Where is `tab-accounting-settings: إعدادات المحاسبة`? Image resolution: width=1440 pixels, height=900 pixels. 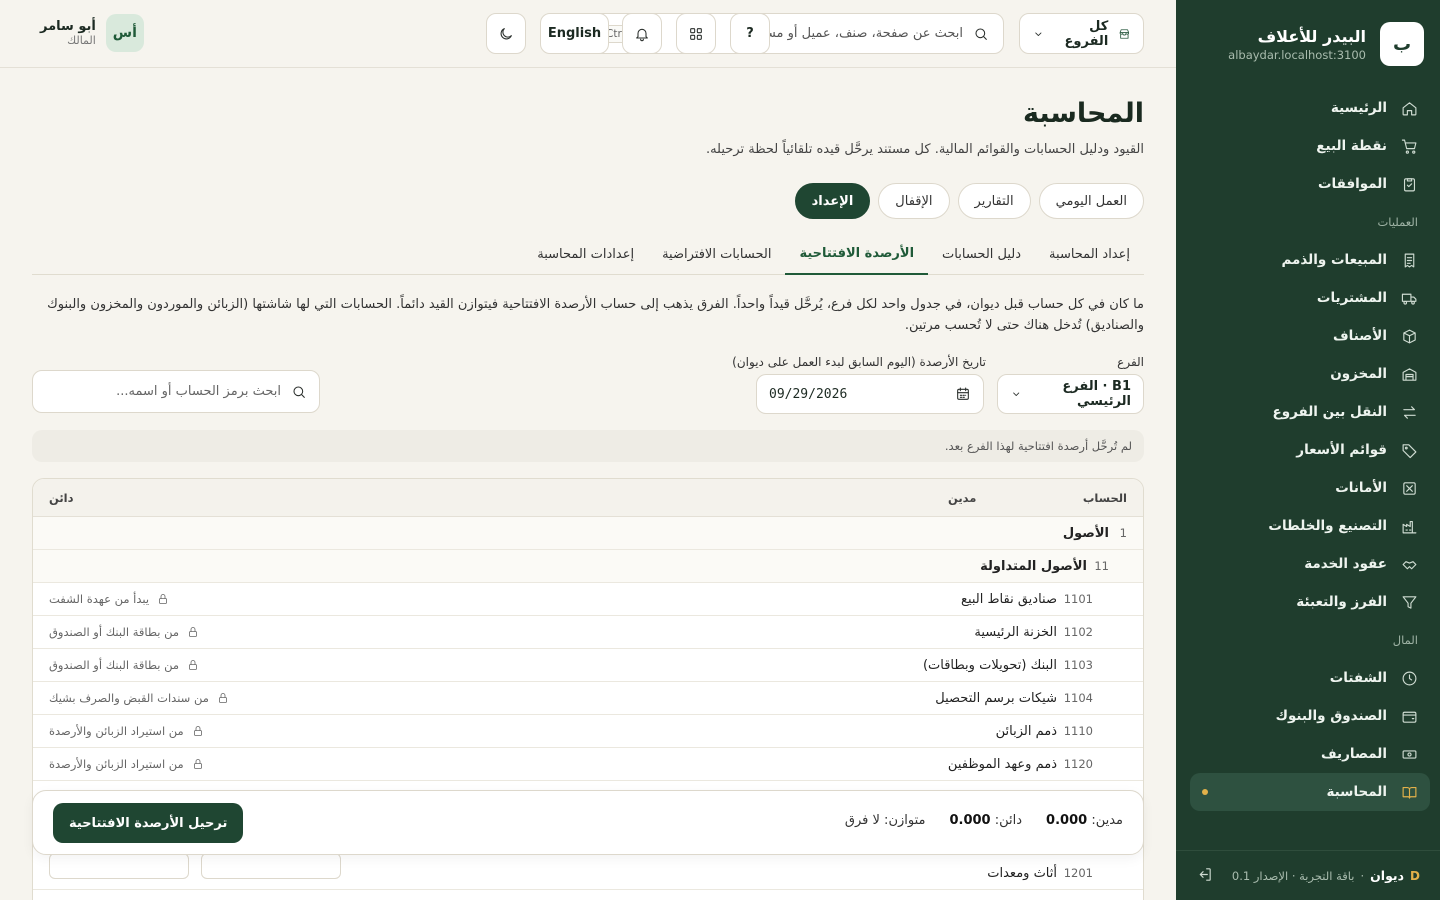 tab-accounting-settings: إعدادات المحاسبة is located at coordinates (585, 254).